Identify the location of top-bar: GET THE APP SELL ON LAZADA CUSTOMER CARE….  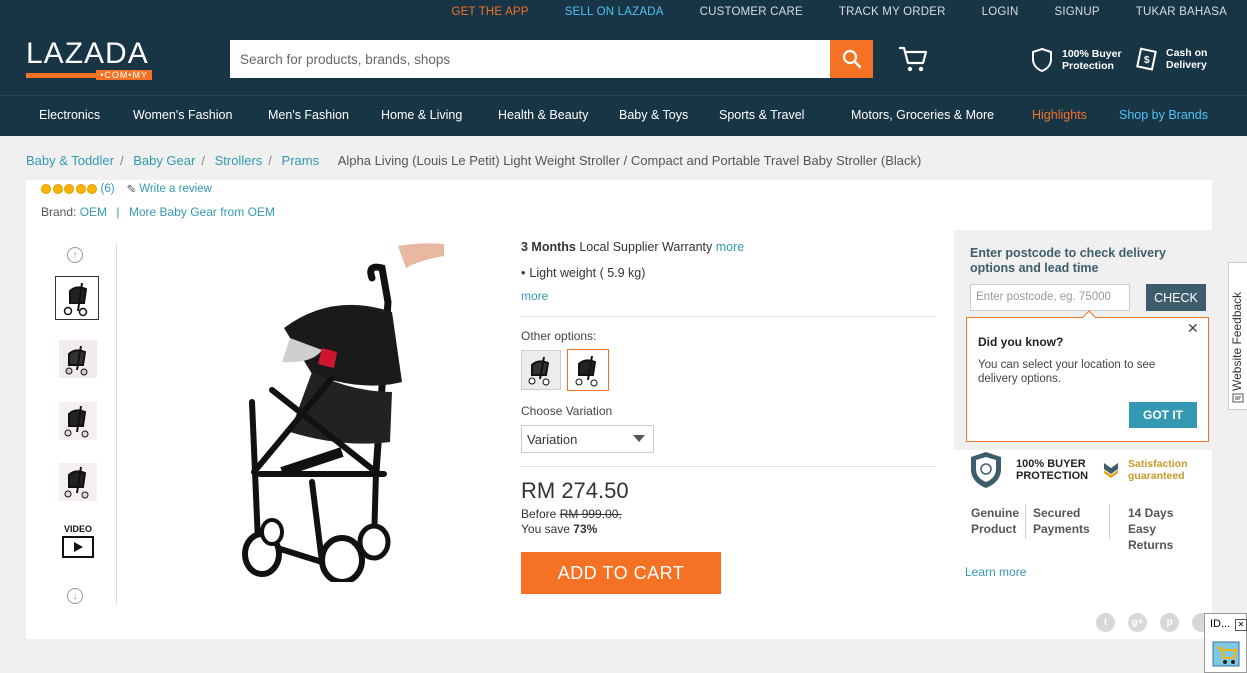
(623, 12).